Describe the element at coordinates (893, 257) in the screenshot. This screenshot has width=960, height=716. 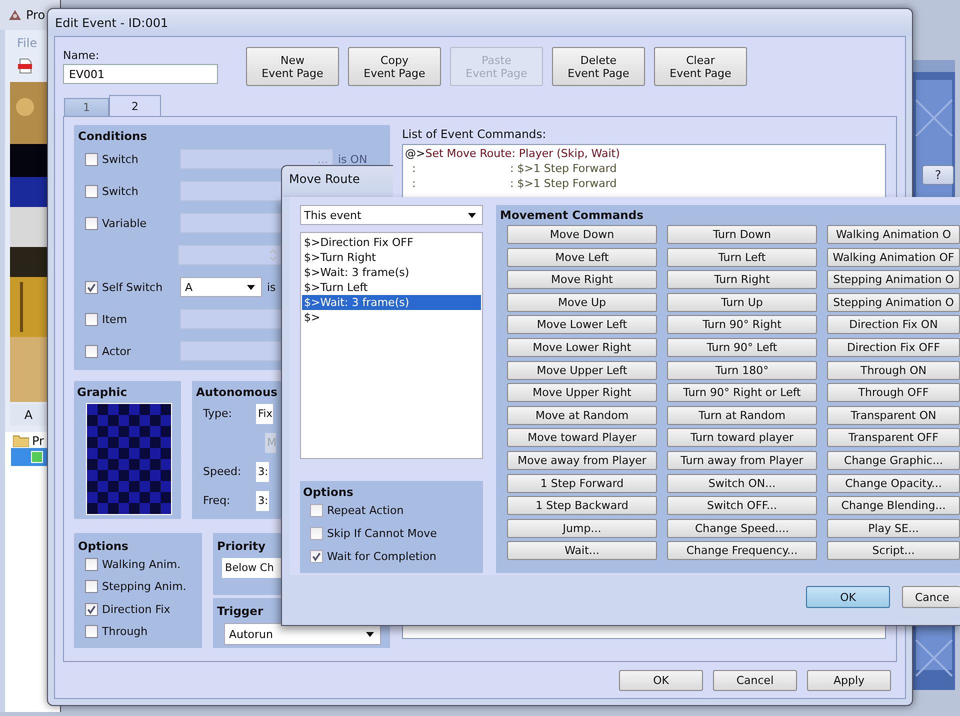
I see `movement-command-button: Walking Animation OF` at that location.